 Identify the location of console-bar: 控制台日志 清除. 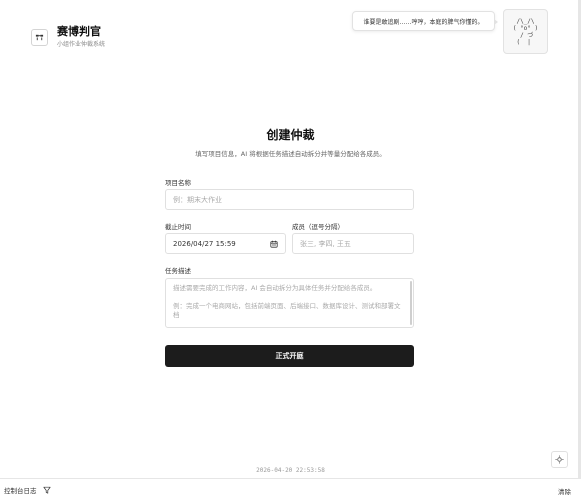
(290, 489).